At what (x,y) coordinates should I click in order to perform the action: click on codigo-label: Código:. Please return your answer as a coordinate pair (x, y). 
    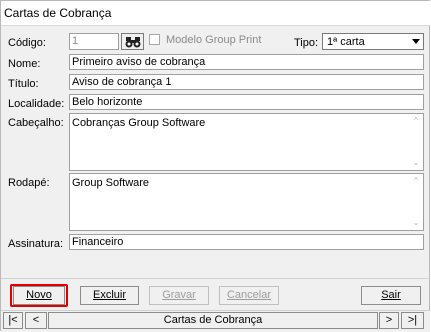
    Looking at the image, I should click on (27, 43).